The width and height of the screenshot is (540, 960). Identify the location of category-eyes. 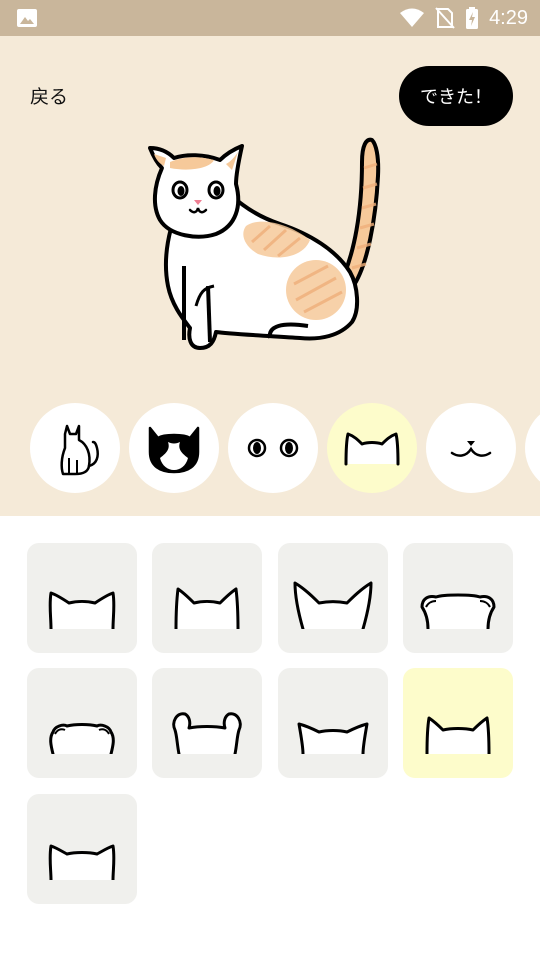
(273, 448).